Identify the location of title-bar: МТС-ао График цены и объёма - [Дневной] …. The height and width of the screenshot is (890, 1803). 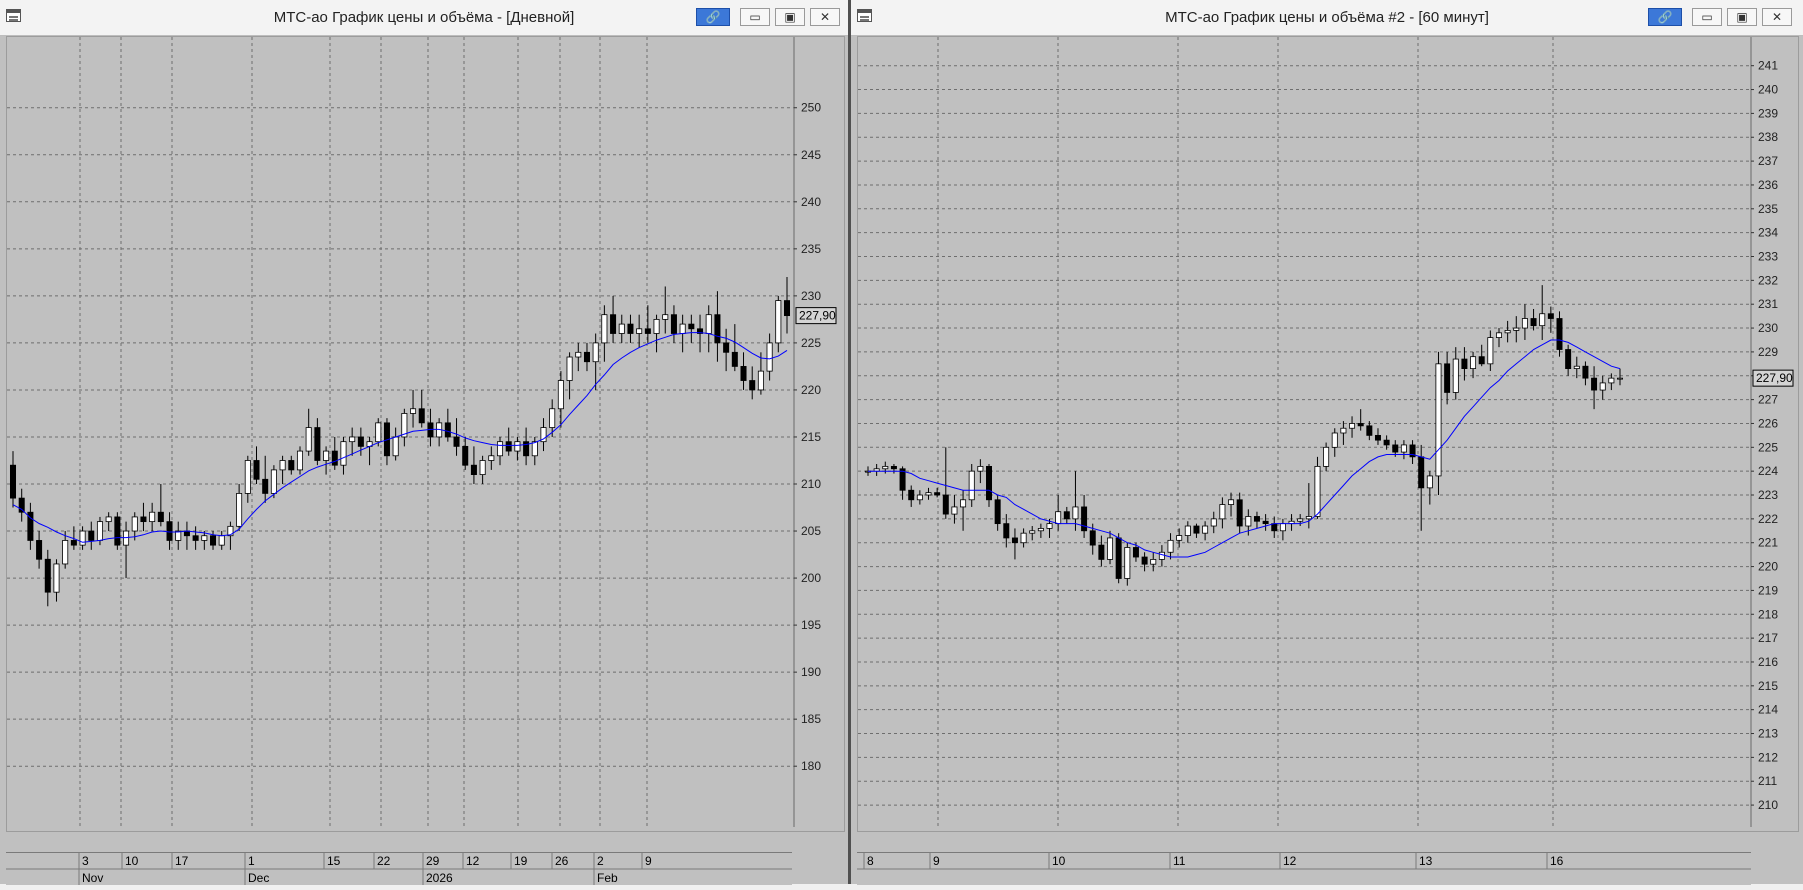
(424, 18).